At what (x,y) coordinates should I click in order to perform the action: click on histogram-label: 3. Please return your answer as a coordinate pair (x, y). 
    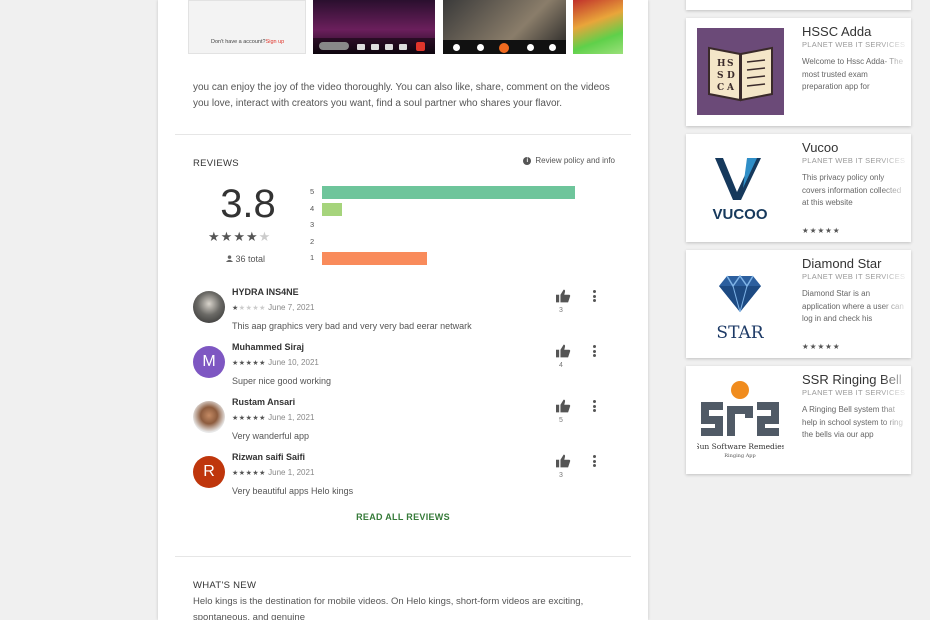
    Looking at the image, I should click on (312, 224).